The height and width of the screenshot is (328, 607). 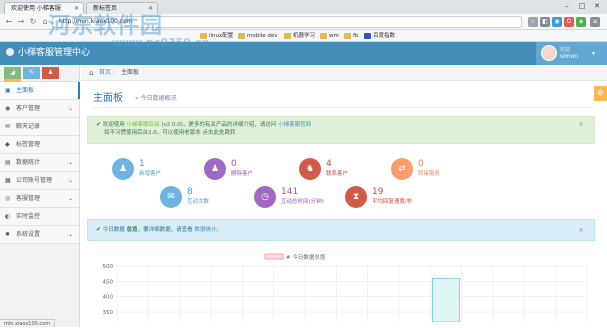 What do you see at coordinates (8, 216) in the screenshot?
I see `eye-icon: ◐` at bounding box center [8, 216].